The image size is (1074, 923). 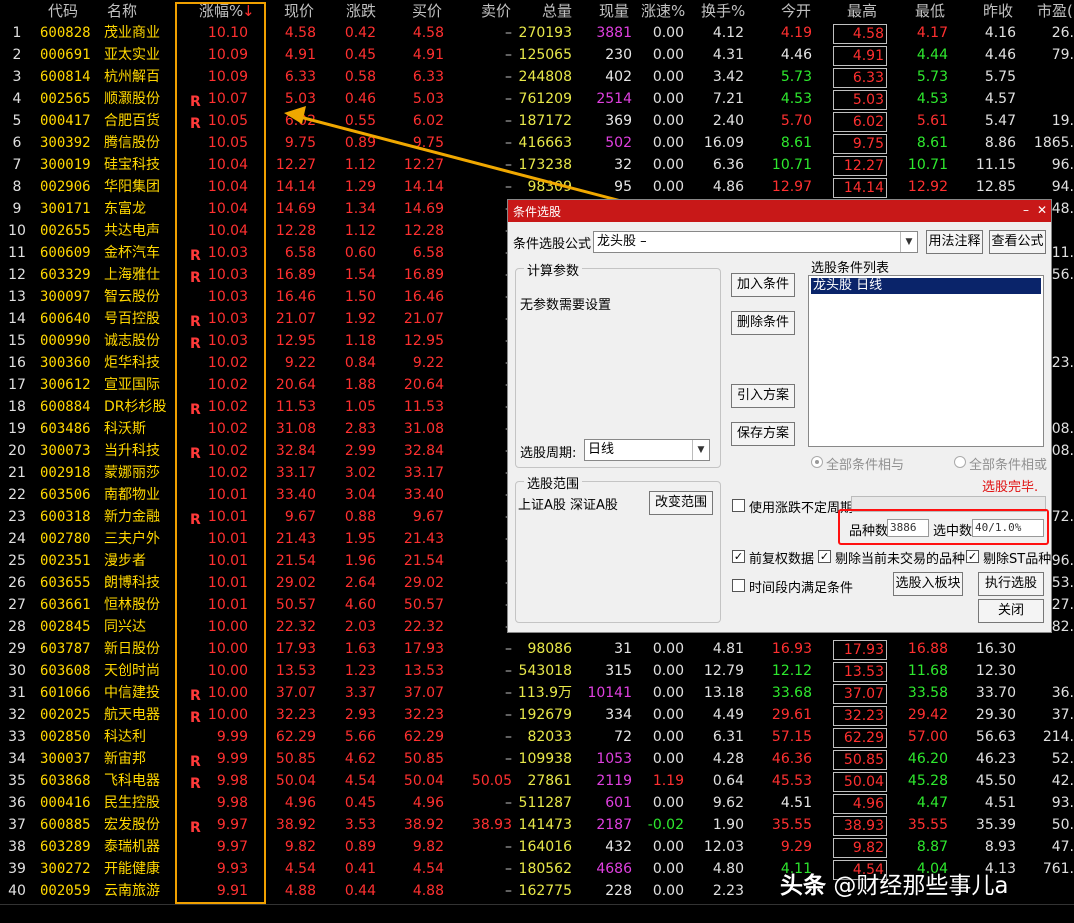 I want to click on exclude-st-checkbox: ✓, so click(x=972, y=556).